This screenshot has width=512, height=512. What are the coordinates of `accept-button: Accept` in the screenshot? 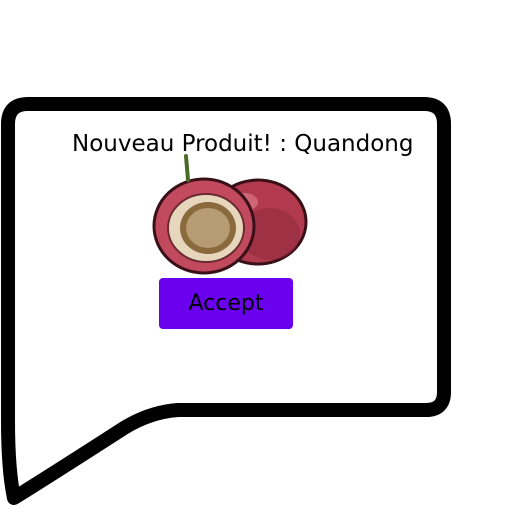 It's located at (226, 303).